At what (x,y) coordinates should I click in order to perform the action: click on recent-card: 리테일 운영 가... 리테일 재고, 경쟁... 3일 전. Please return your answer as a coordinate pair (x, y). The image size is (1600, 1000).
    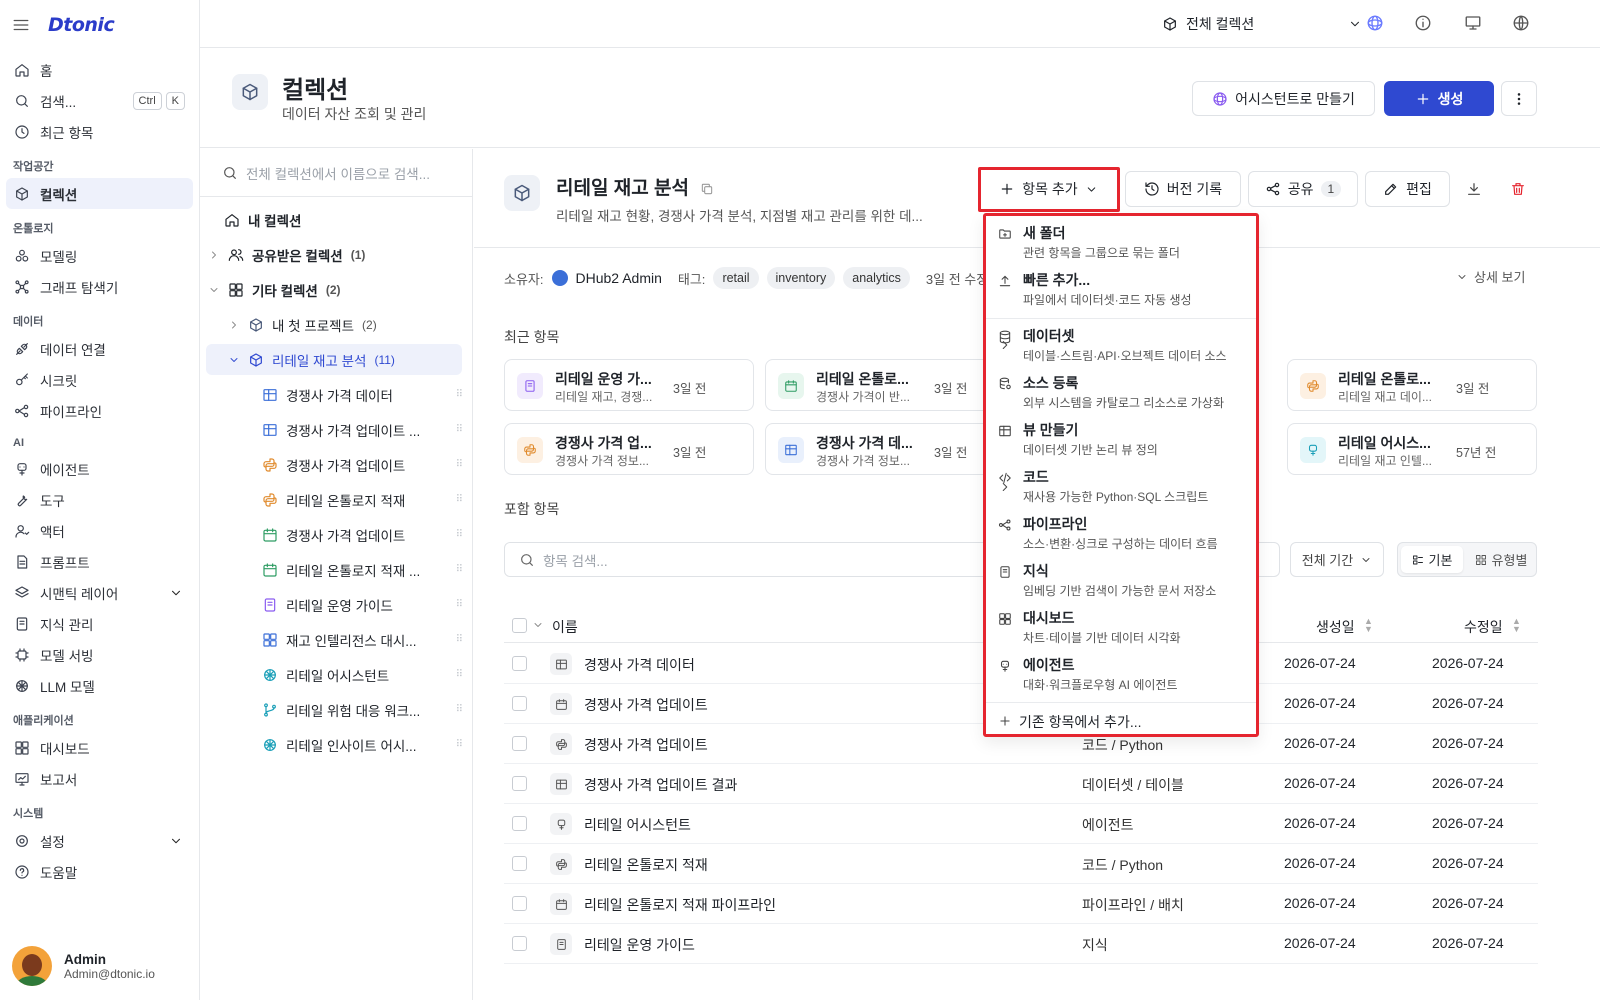
    Looking at the image, I should click on (629, 385).